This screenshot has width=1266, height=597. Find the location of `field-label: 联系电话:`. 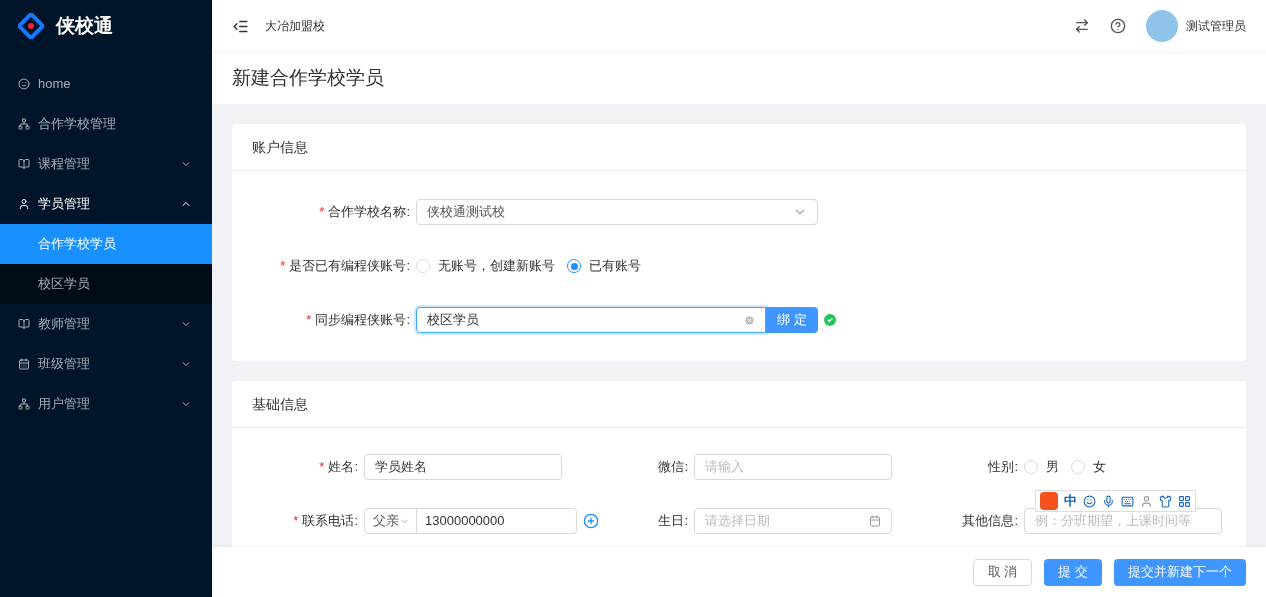

field-label: 联系电话: is located at coordinates (330, 521).